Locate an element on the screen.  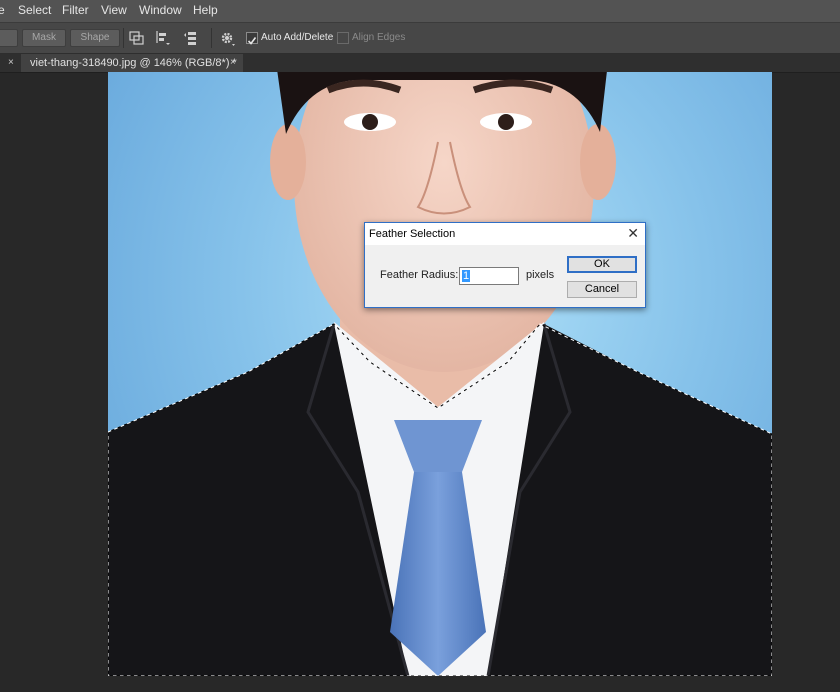
auto-add-delete-label: Auto Add/Delete is located at coordinates (297, 37).